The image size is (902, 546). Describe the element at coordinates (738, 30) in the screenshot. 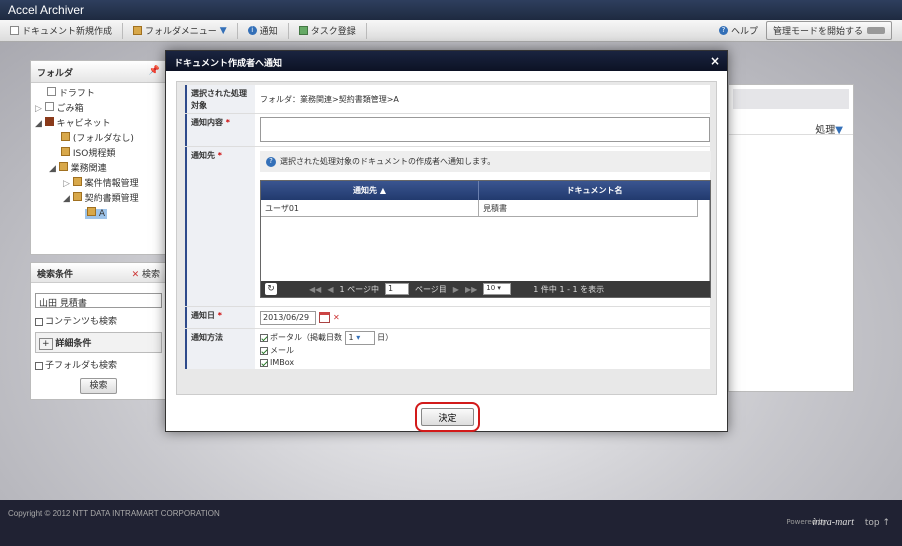

I see `help-button: ? ヘルプ` at that location.